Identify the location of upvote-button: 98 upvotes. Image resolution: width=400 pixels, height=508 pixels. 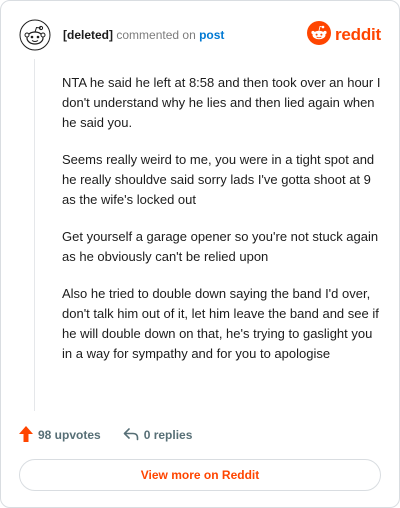
(60, 435).